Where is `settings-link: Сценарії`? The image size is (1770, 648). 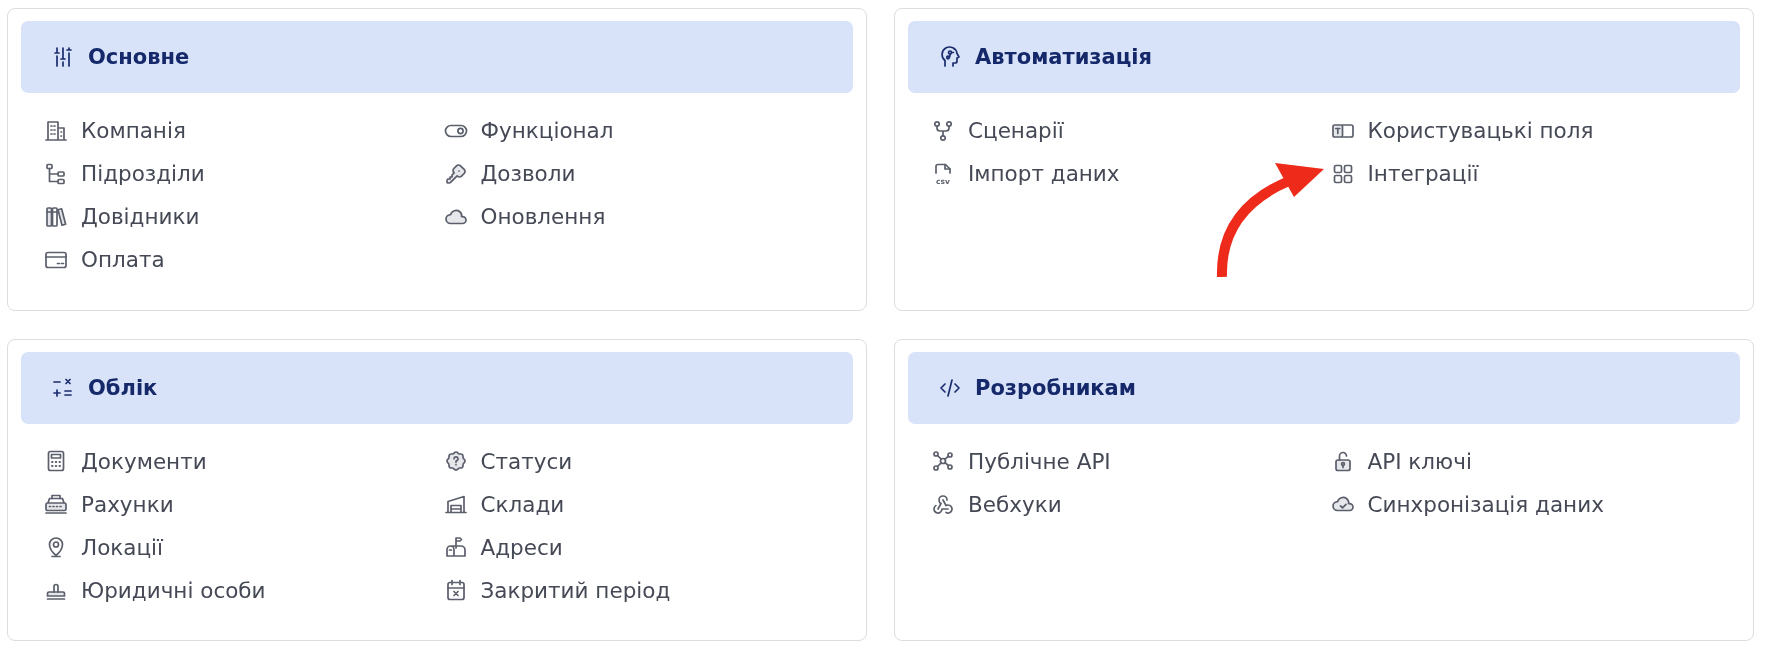 settings-link: Сценарії is located at coordinates (997, 130).